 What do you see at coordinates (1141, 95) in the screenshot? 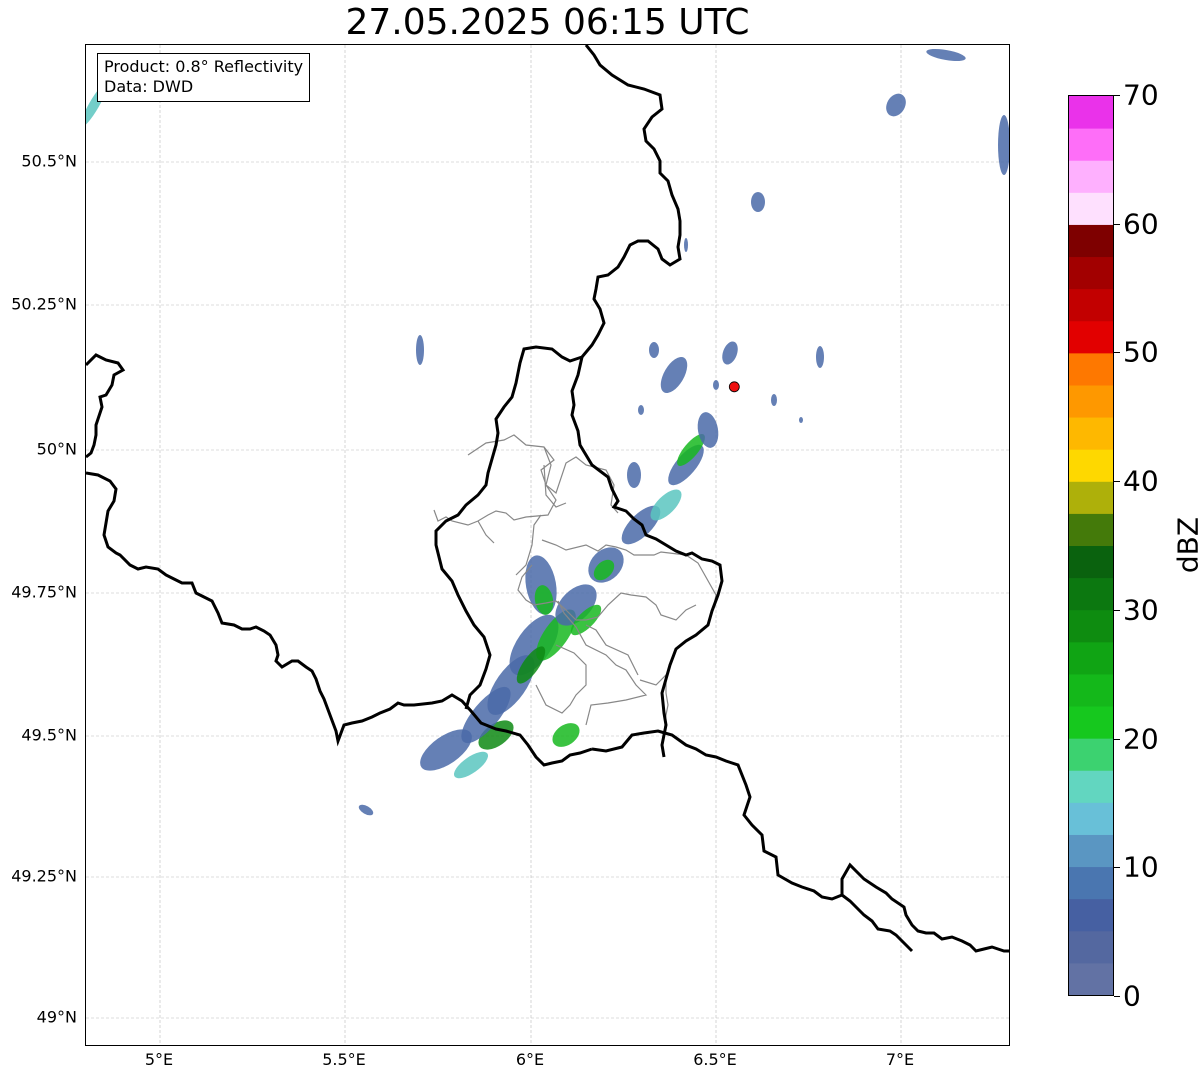
I see `colorbar-tick-label: 70` at bounding box center [1141, 95].